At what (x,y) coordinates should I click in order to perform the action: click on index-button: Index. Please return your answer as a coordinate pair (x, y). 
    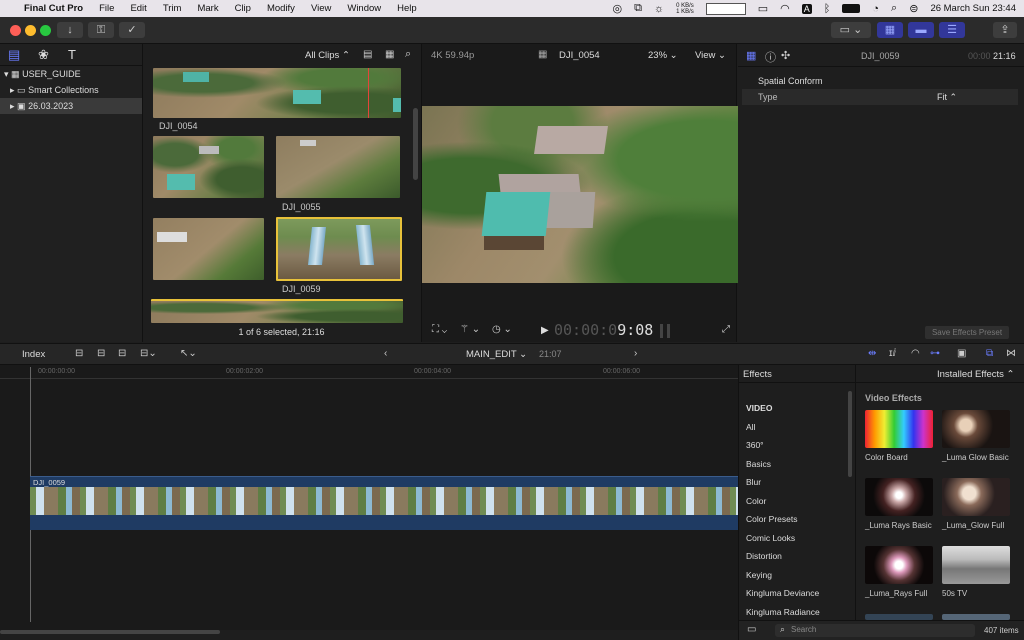
    Looking at the image, I should click on (33, 354).